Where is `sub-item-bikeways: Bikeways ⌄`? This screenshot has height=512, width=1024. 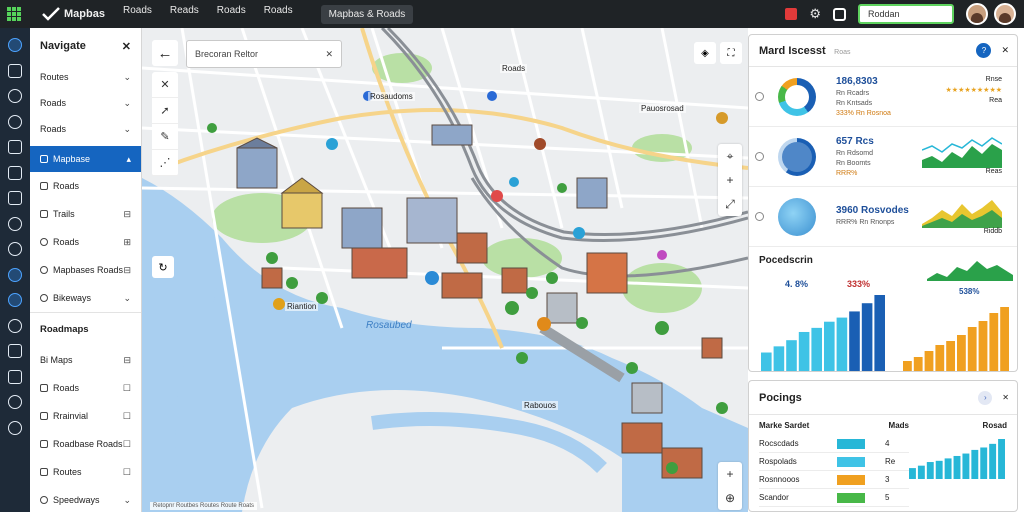 sub-item-bikeways: Bikeways ⌄ is located at coordinates (85, 298).